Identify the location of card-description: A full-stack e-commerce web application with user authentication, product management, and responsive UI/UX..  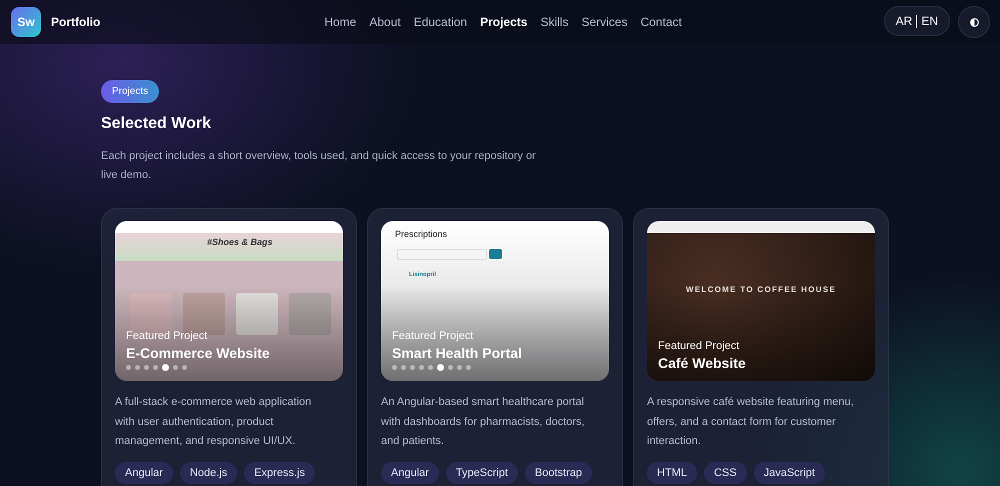
(213, 422).